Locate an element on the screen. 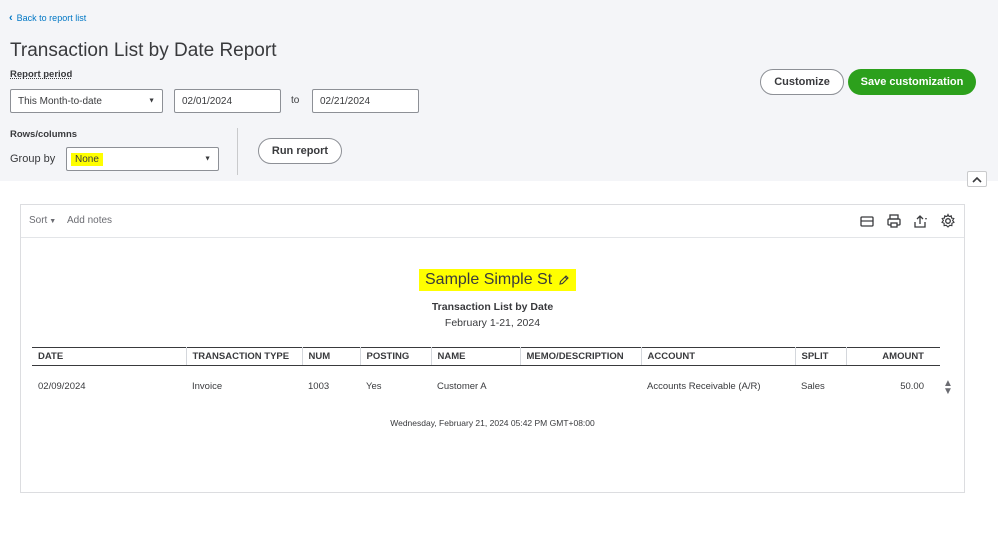 This screenshot has height=536, width=998. column-header-split: SPLIT is located at coordinates (821, 356).